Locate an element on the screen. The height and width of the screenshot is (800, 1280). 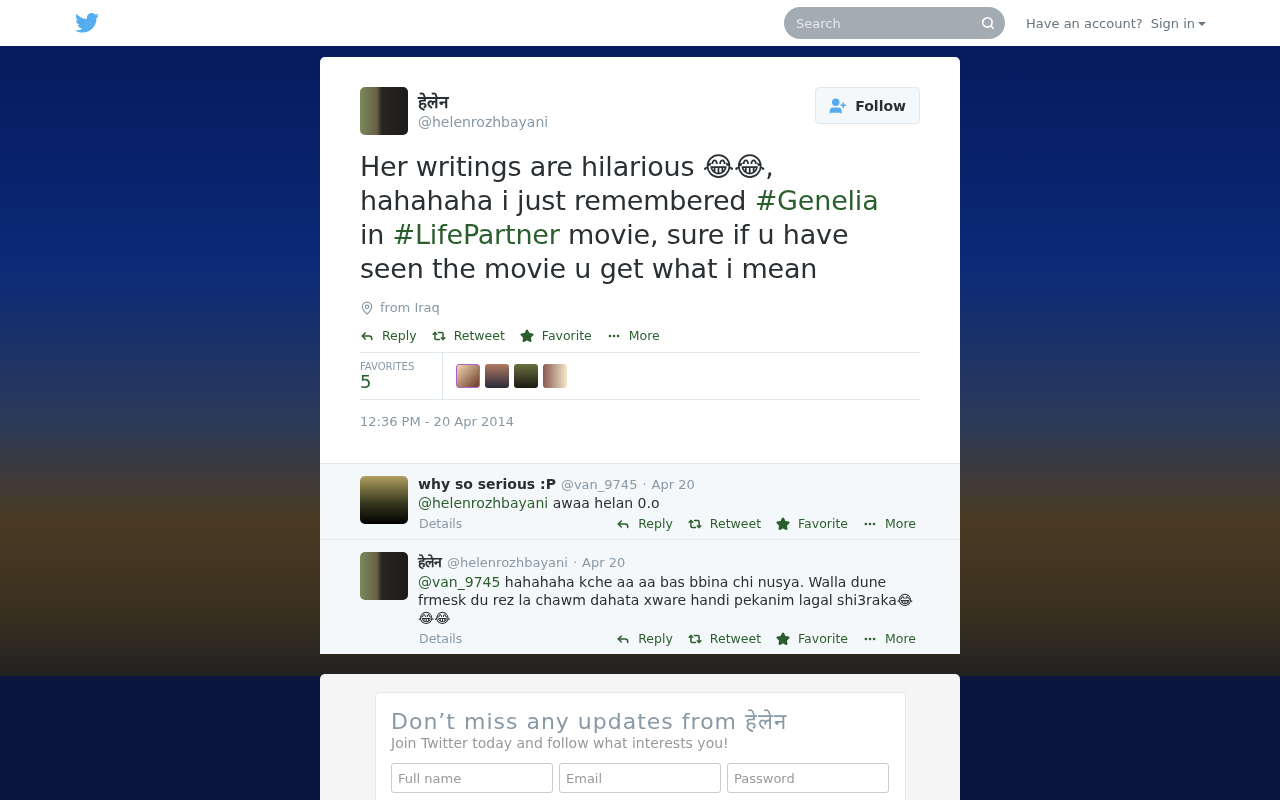
tweet-timestamp: 12:36 PM - 20 Apr 2014 is located at coordinates (437, 421).